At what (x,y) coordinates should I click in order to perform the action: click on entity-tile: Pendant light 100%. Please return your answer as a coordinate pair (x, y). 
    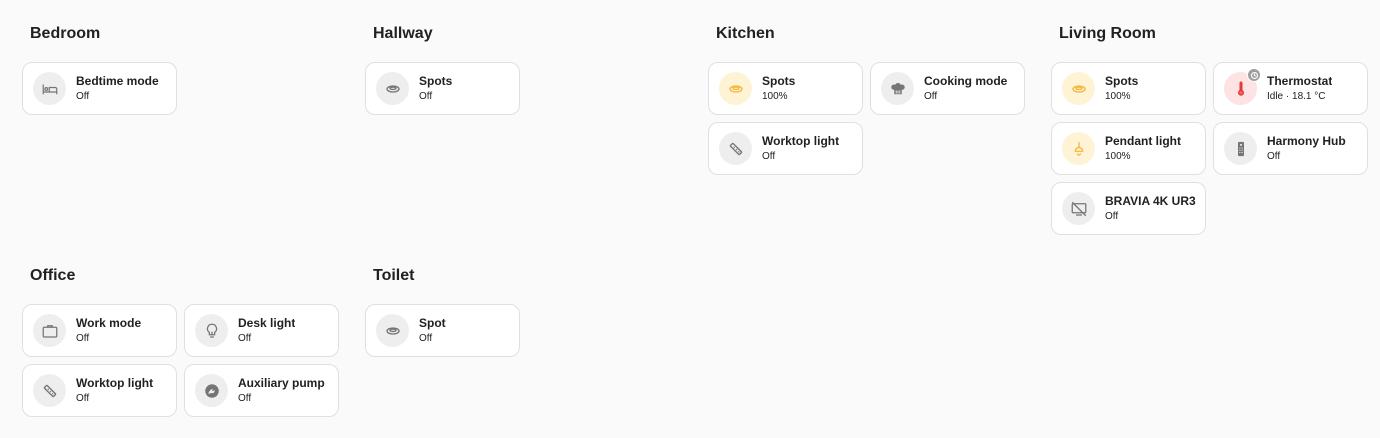
    Looking at the image, I should click on (1128, 148).